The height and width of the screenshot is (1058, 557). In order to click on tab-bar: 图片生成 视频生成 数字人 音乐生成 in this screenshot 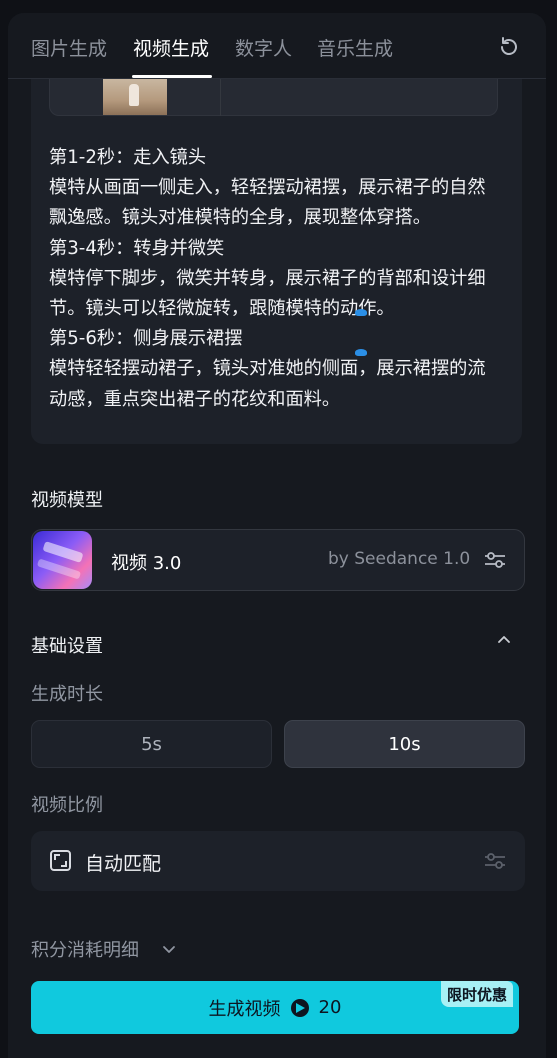, I will do `click(277, 46)`.